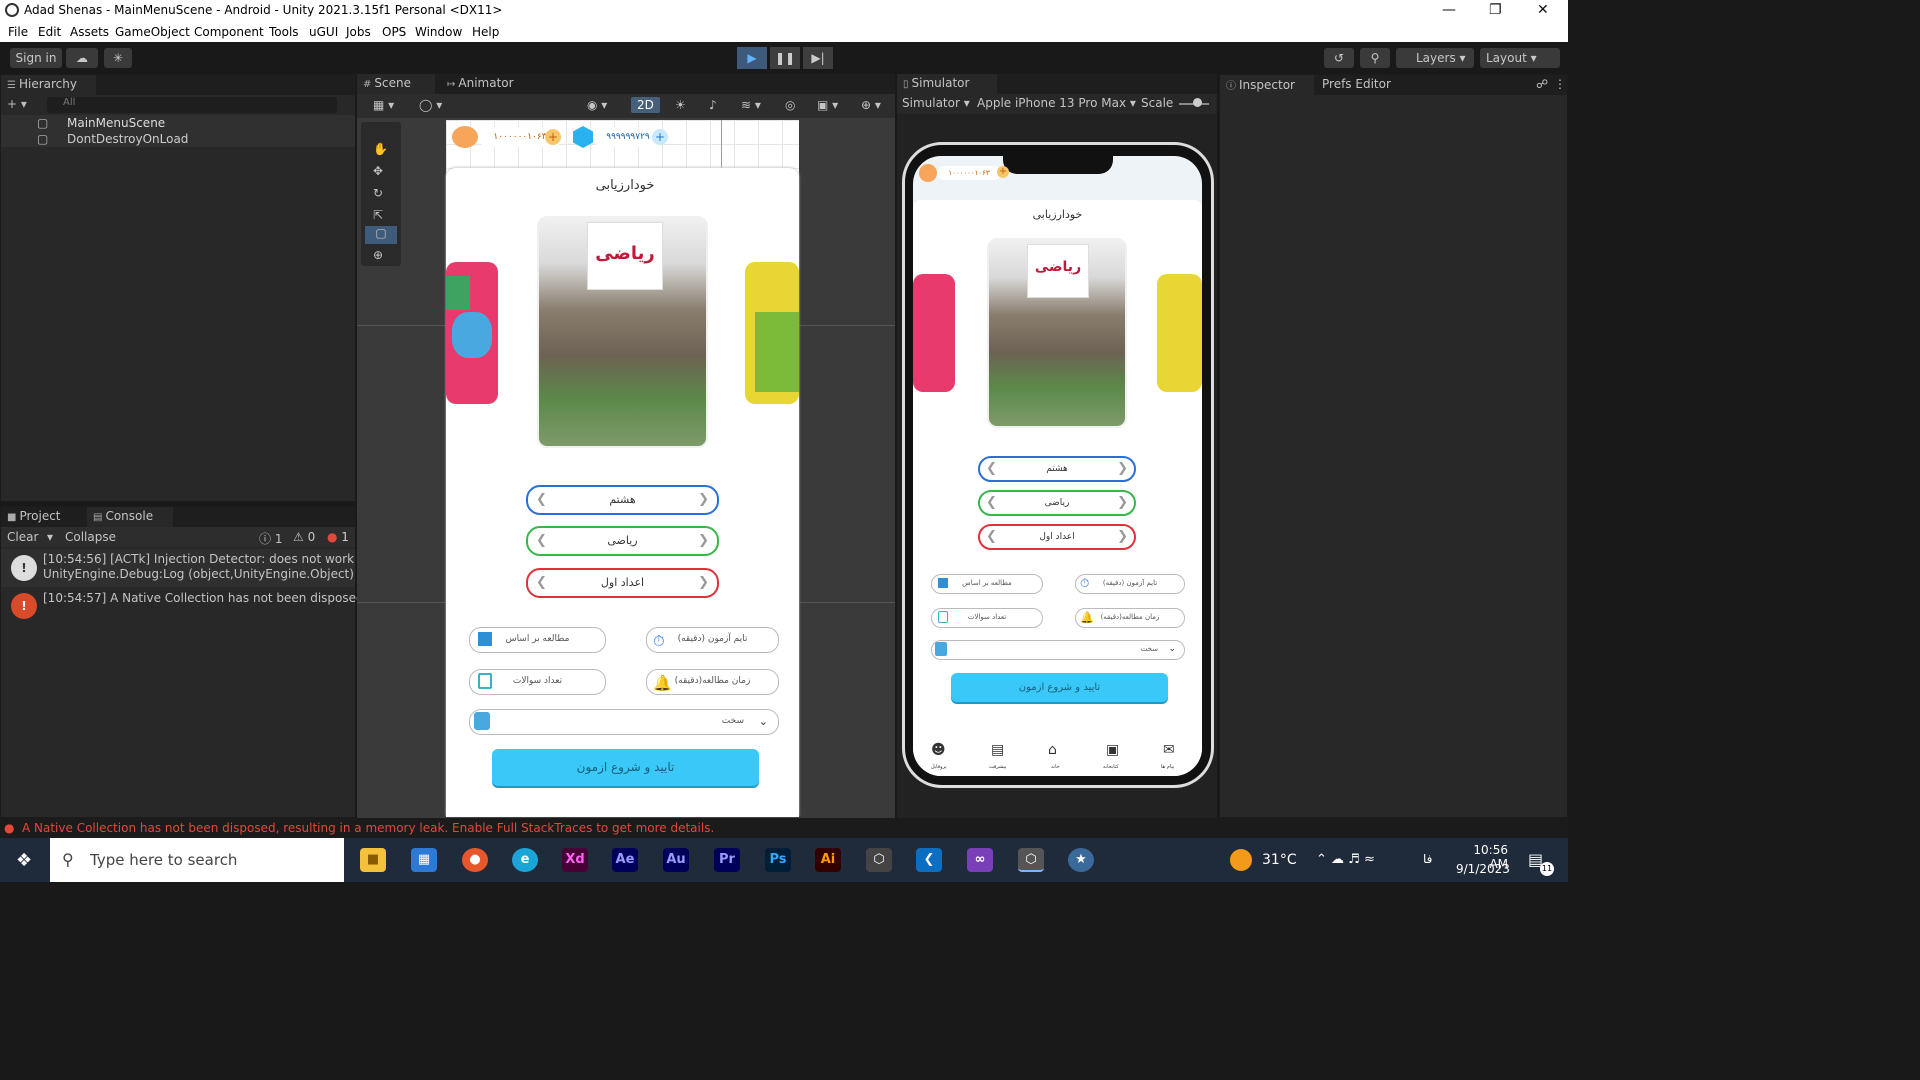  I want to click on difficulty-dropdown: سخت ⌄, so click(624, 722).